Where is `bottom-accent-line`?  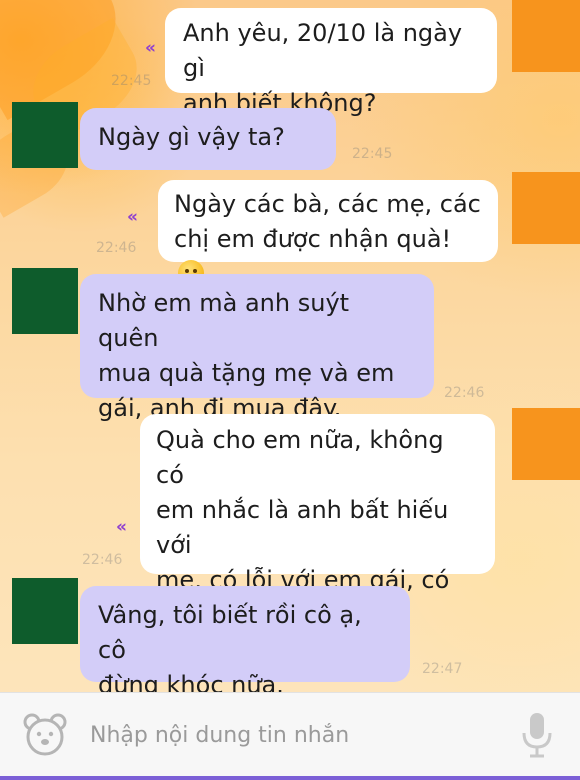
bottom-accent-line is located at coordinates (290, 778).